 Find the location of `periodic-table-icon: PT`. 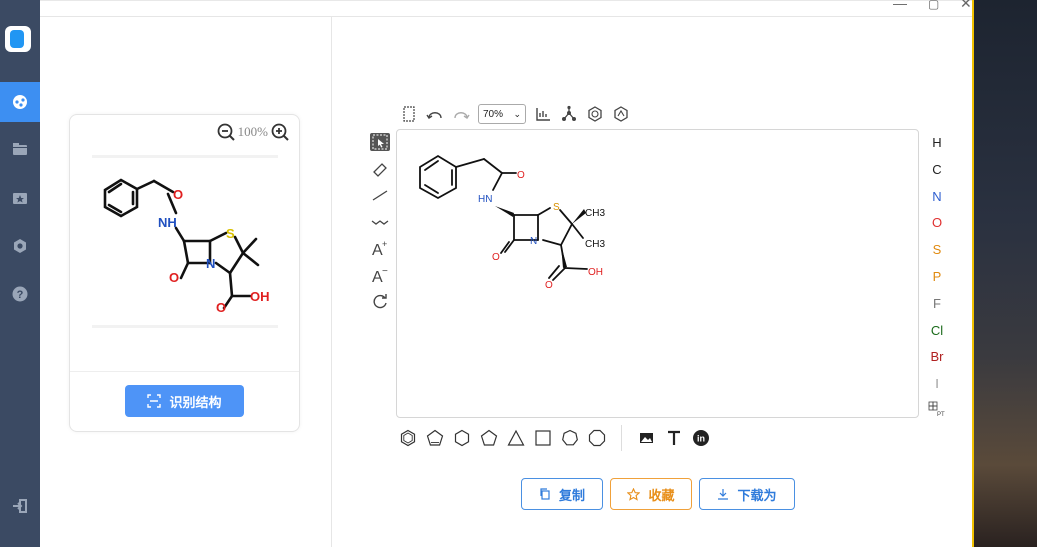

periodic-table-icon: PT is located at coordinates (936, 409).